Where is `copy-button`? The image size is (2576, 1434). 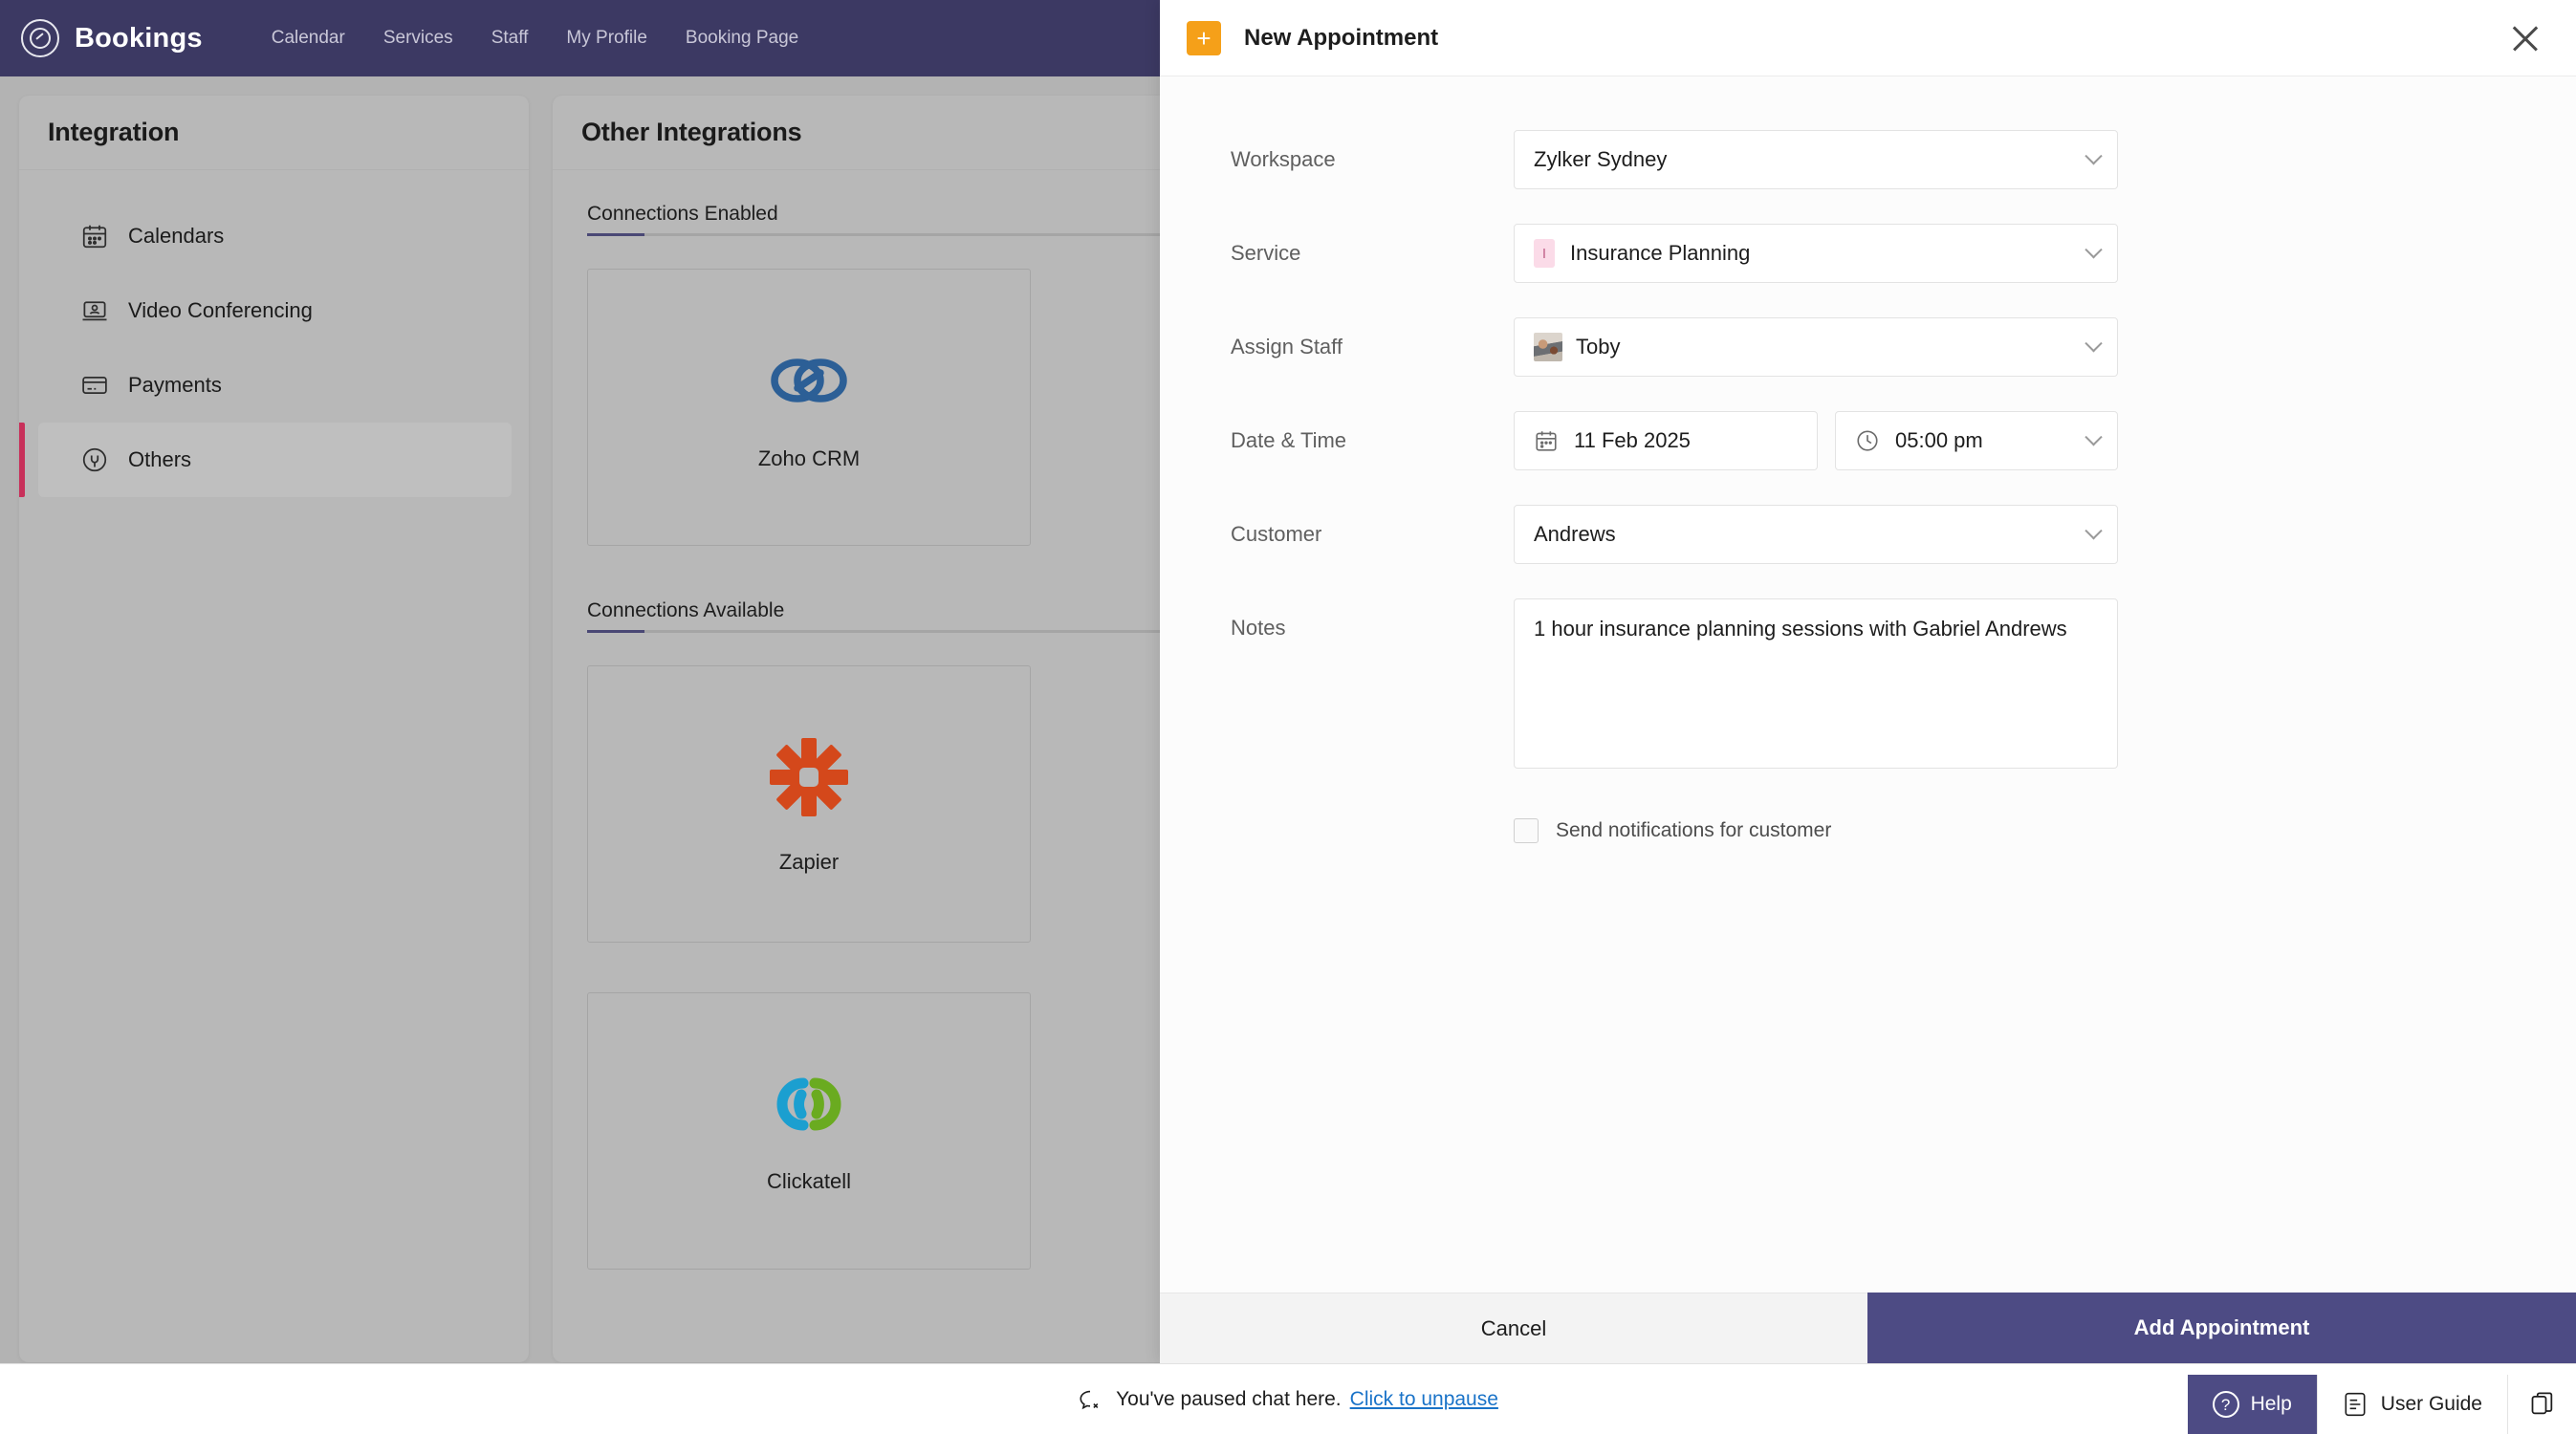 copy-button is located at coordinates (2541, 1404).